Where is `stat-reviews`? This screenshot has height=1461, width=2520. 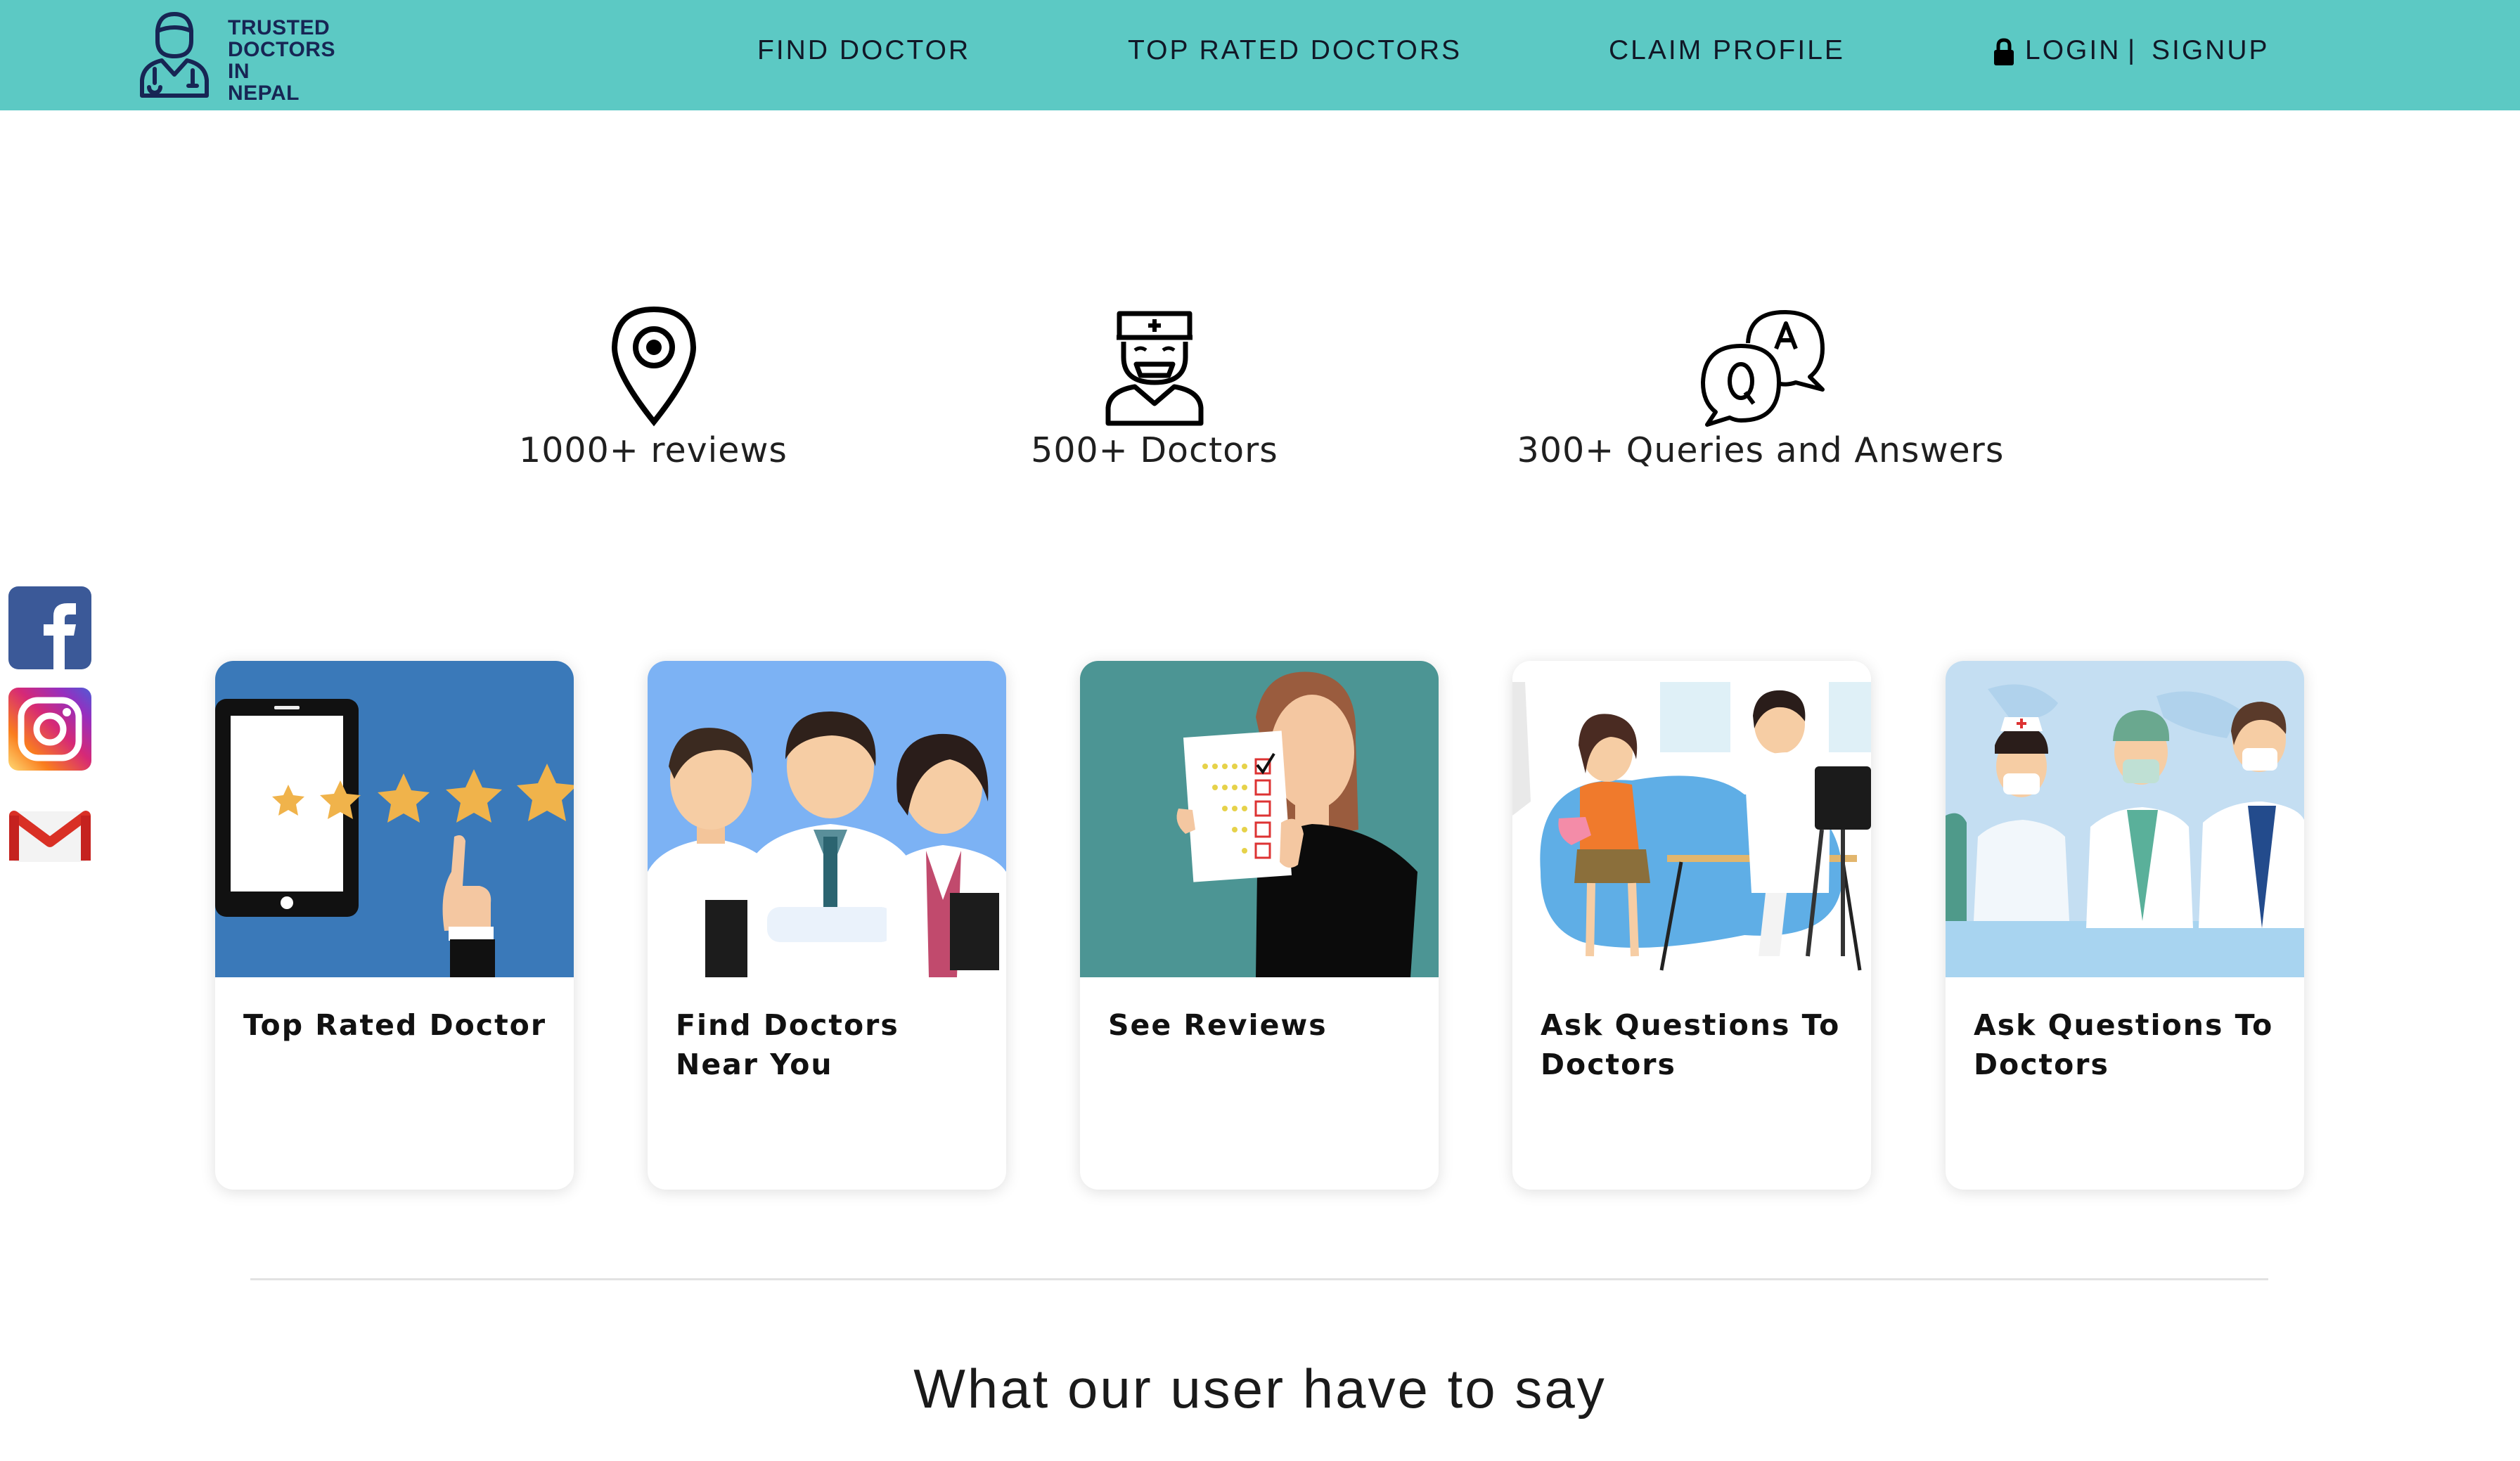
stat-reviews is located at coordinates (654, 365).